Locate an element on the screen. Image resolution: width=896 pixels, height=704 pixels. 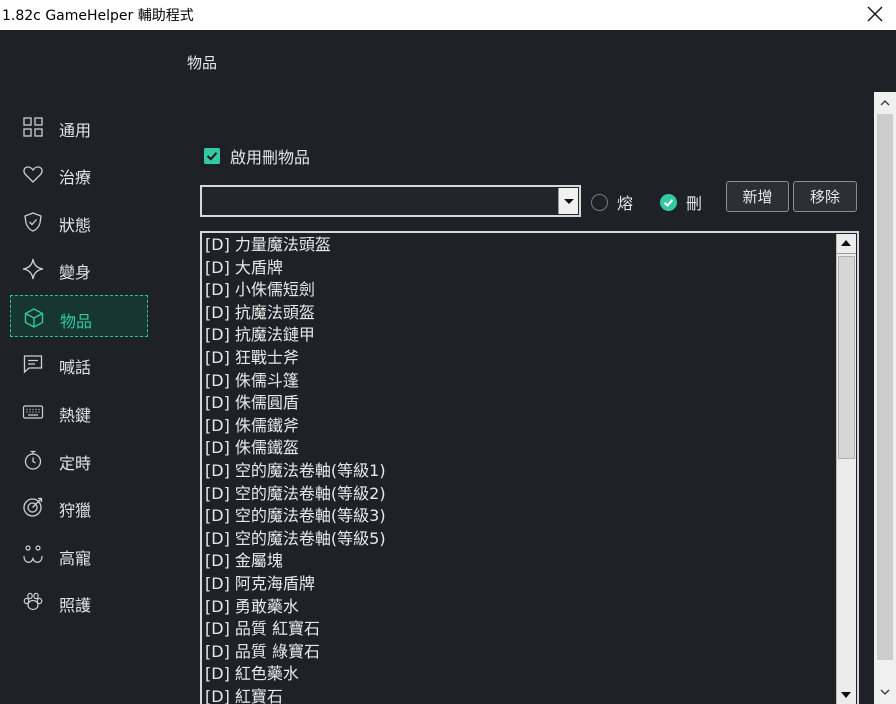
list-item: [D] 大盾牌 is located at coordinates (295, 268).